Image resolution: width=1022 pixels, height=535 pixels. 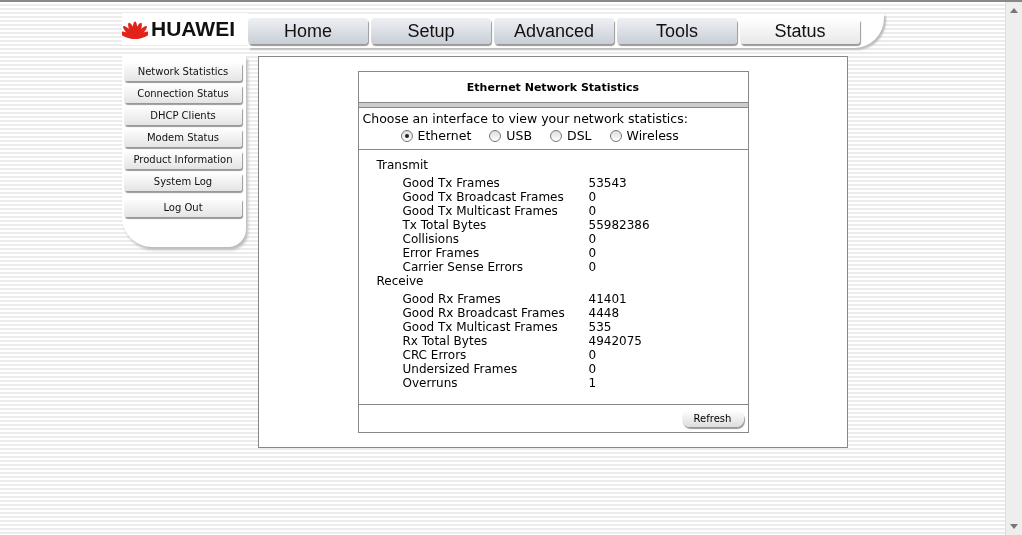 What do you see at coordinates (183, 181) in the screenshot?
I see `sidebar-button: System Log` at bounding box center [183, 181].